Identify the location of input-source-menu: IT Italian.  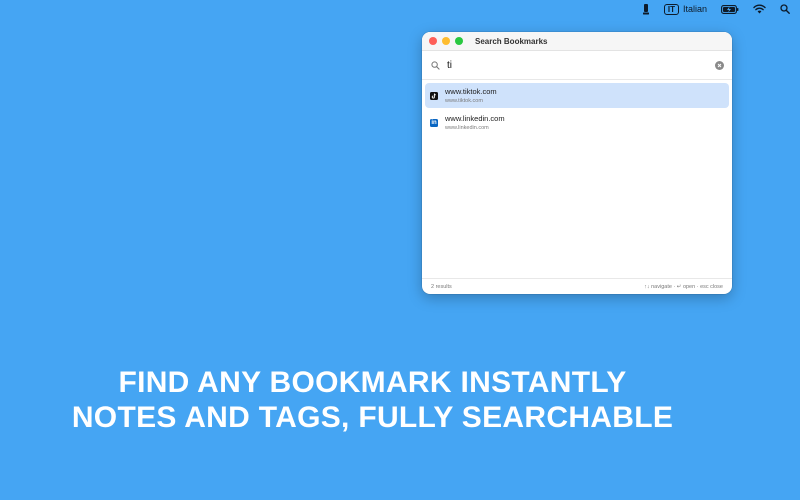
(685, 9).